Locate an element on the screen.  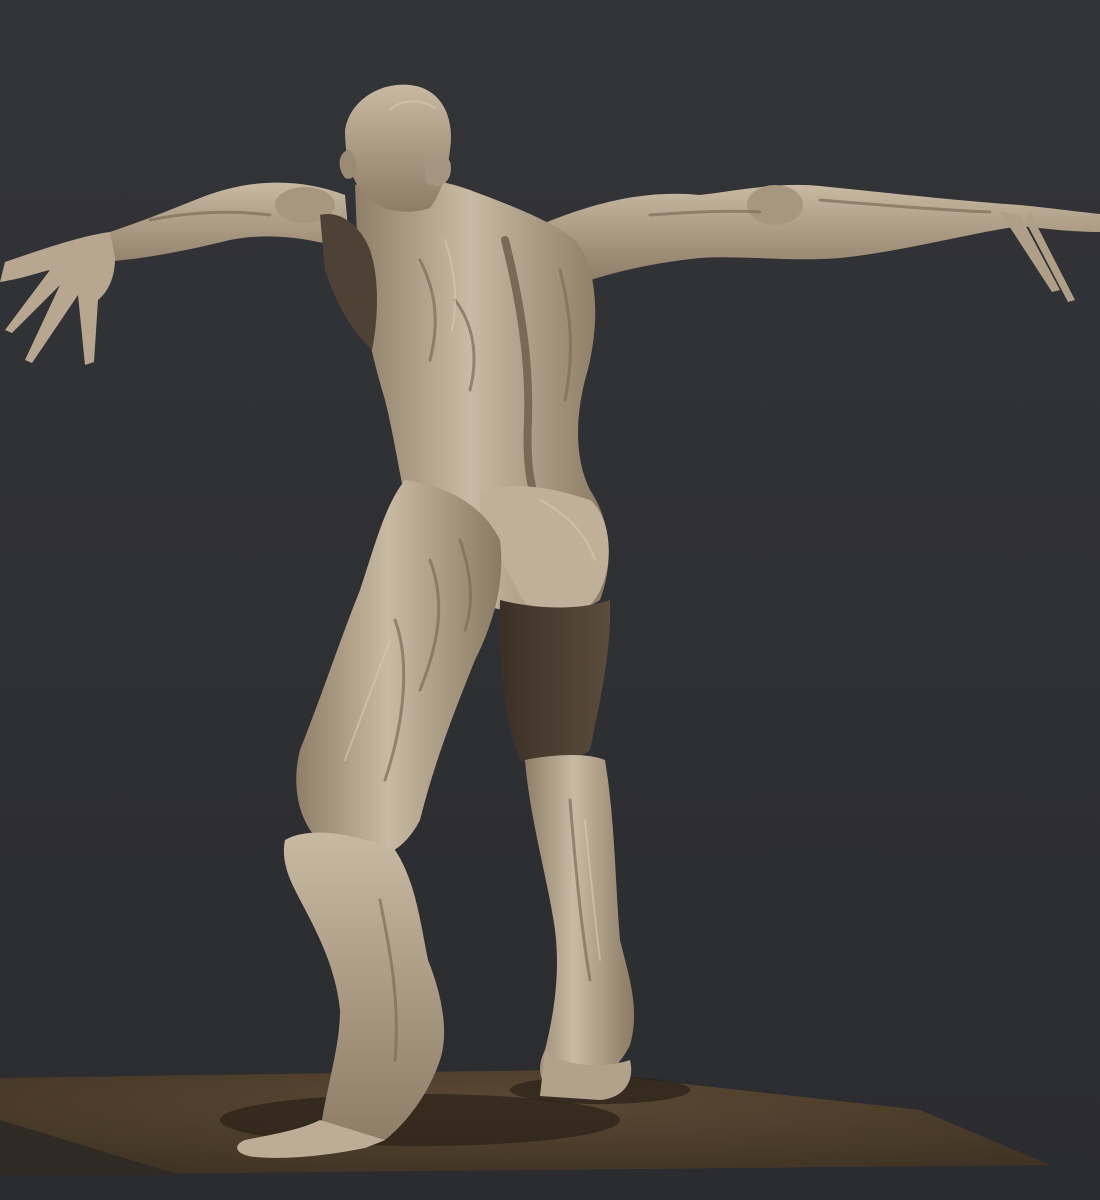
right-elbow-knot is located at coordinates (775, 205).